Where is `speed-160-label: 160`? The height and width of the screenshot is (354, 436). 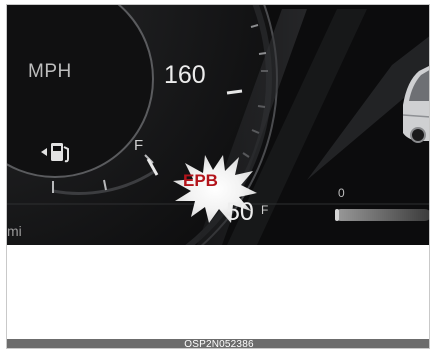 speed-160-label: 160 is located at coordinates (185, 75).